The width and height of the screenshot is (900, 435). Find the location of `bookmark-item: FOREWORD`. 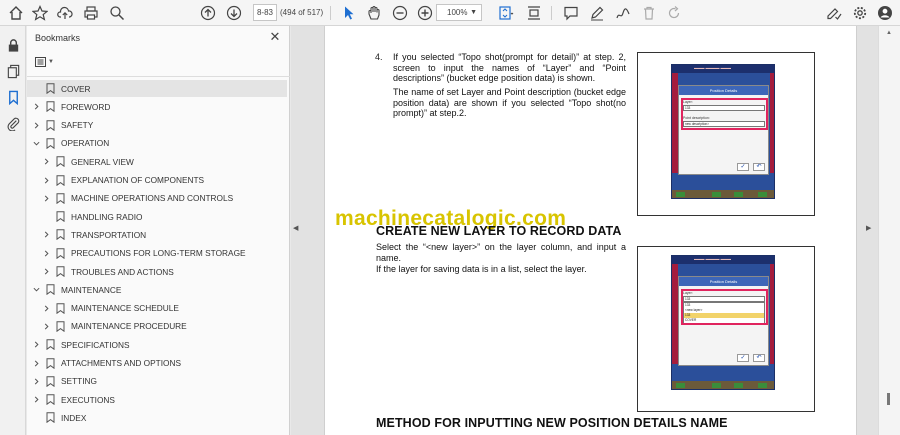

bookmark-item: FOREWORD is located at coordinates (157, 106).